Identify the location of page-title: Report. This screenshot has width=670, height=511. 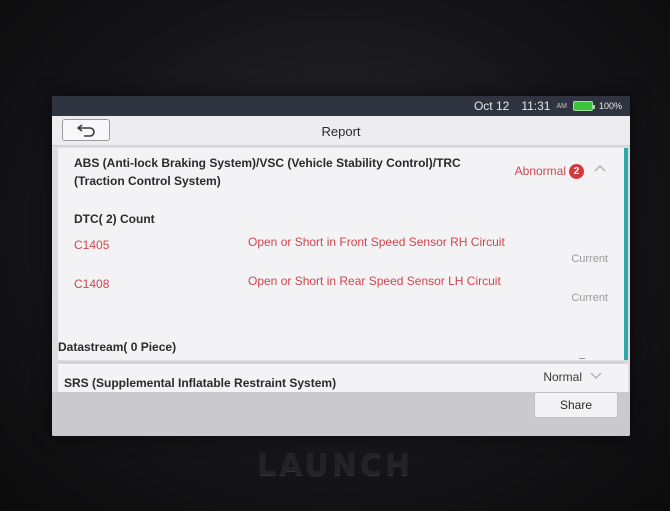
(341, 131).